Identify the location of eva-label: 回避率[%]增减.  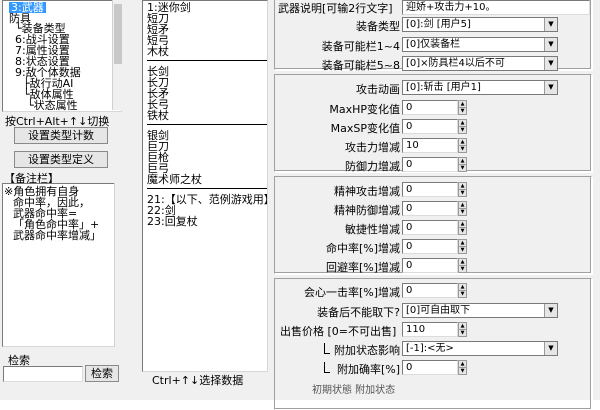
(362, 267).